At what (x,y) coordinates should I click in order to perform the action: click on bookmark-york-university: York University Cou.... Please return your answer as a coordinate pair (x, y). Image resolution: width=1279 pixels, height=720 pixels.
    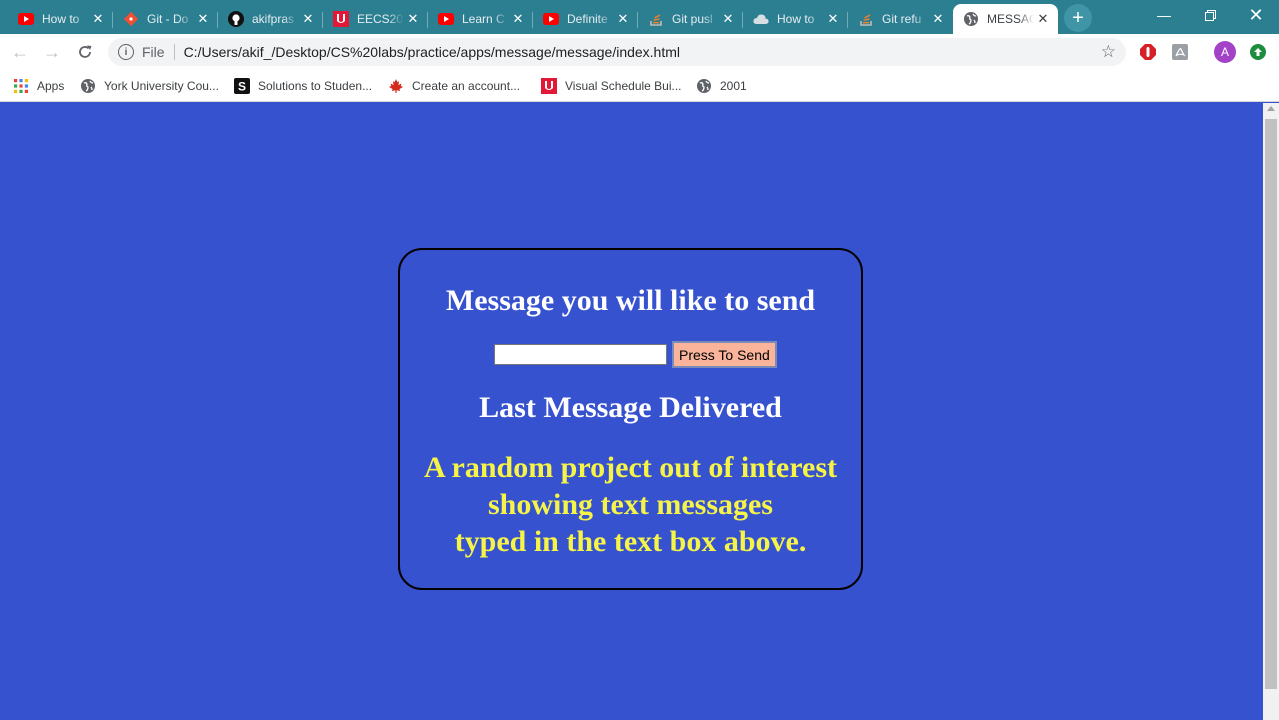
    Looking at the image, I should click on (149, 86).